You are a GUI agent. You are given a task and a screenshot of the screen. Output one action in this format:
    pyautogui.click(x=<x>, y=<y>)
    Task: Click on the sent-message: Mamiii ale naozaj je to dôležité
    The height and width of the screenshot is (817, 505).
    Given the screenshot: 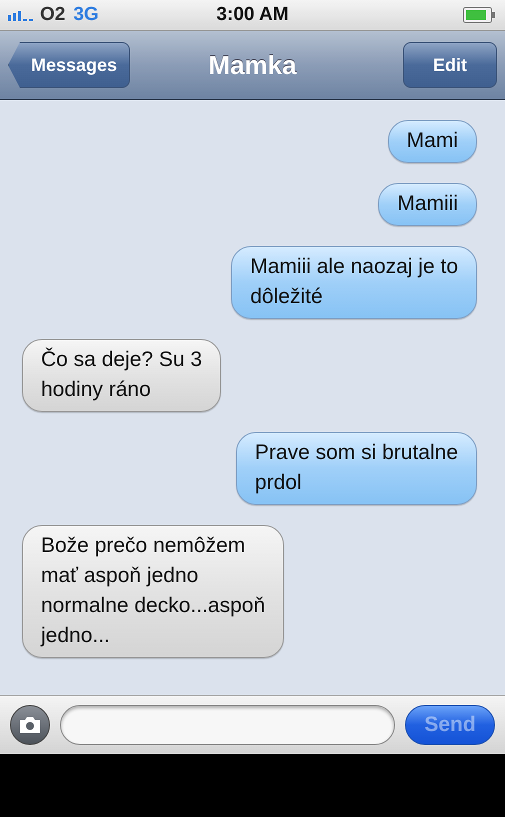 What is the action you would take?
    pyautogui.click(x=354, y=282)
    